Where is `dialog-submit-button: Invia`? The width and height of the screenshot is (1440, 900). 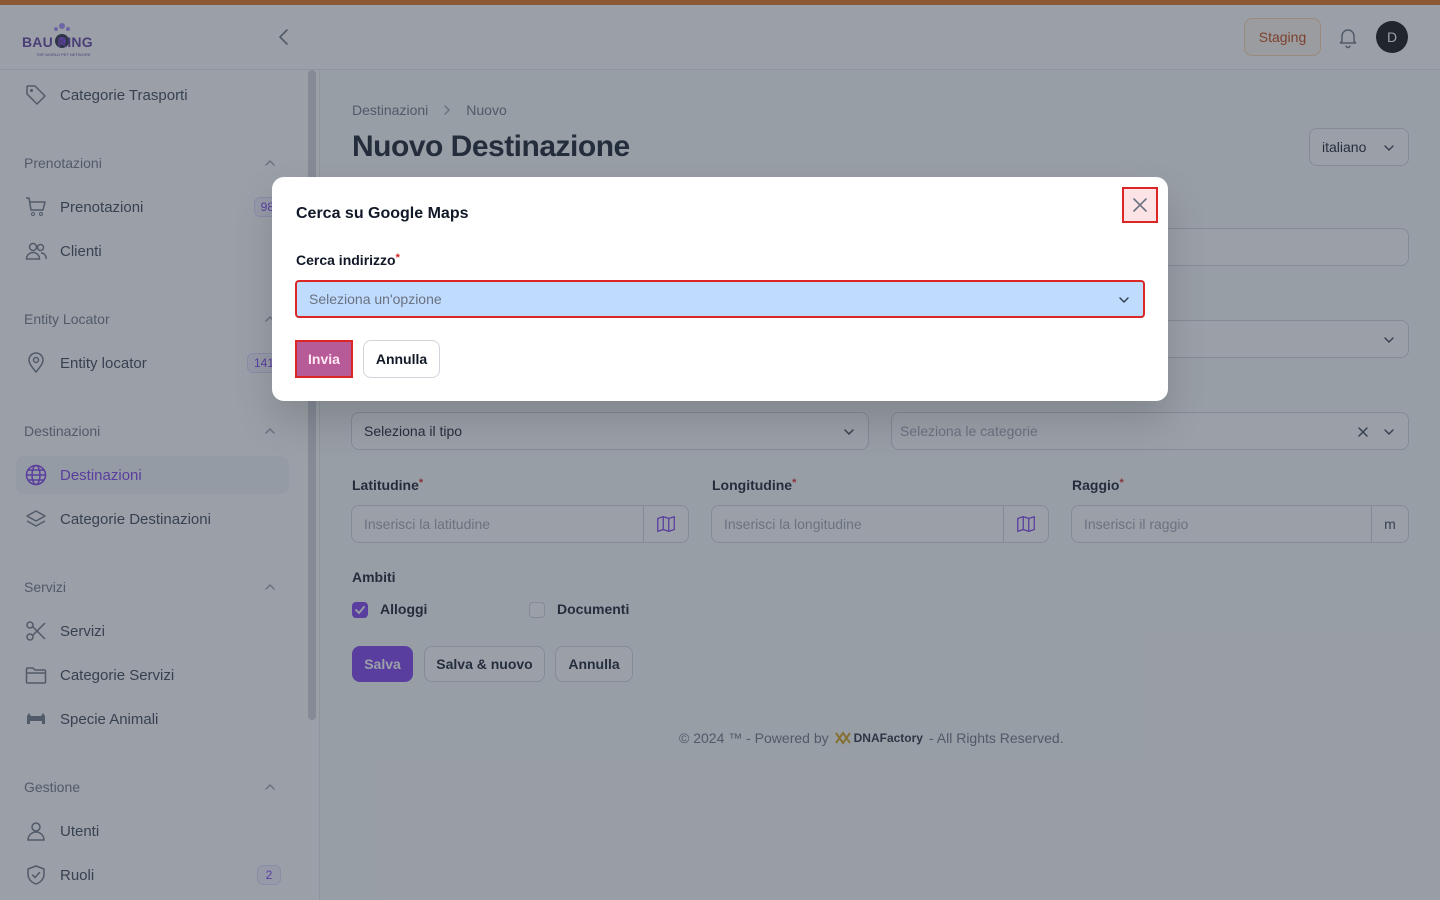 dialog-submit-button: Invia is located at coordinates (324, 359).